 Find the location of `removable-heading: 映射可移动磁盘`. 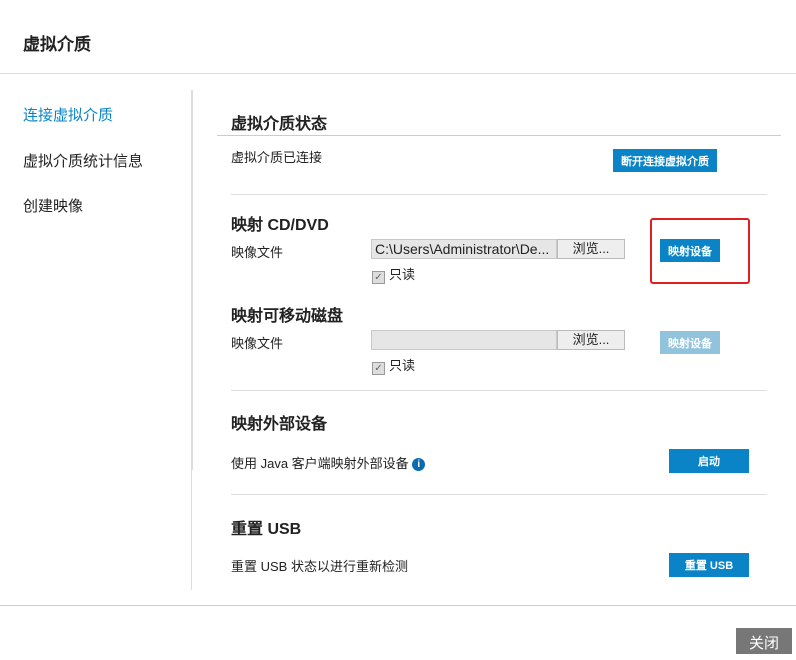

removable-heading: 映射可移动磁盘 is located at coordinates (287, 316).